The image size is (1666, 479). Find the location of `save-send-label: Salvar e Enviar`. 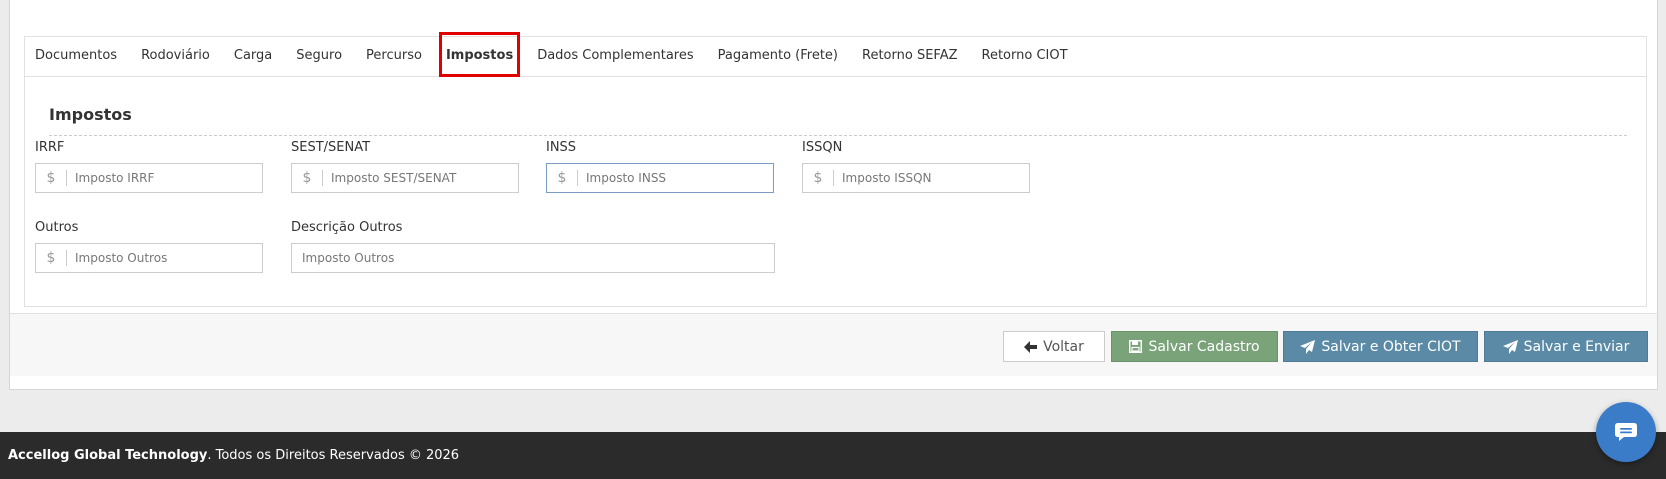

save-send-label: Salvar e Enviar is located at coordinates (1576, 346).